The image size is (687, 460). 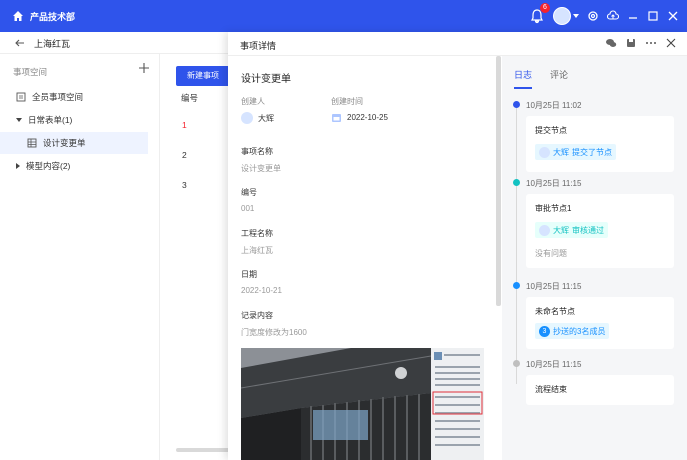 What do you see at coordinates (653, 16) in the screenshot?
I see `maximize-icon` at bounding box center [653, 16].